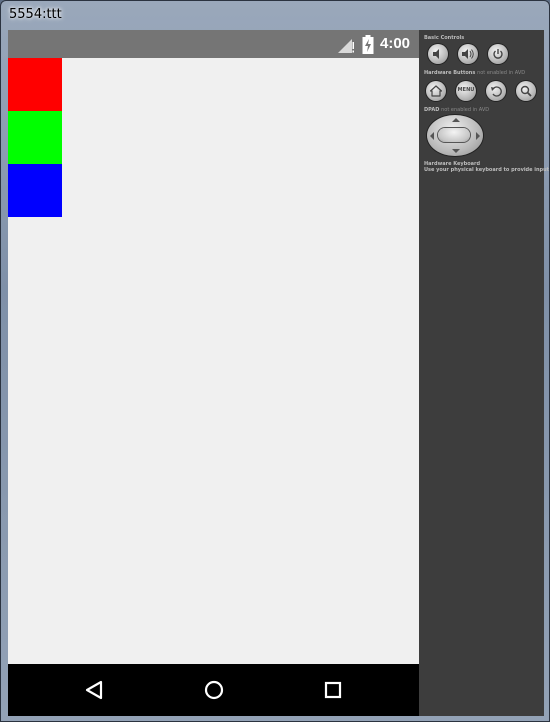 The height and width of the screenshot is (722, 550). What do you see at coordinates (35, 190) in the screenshot?
I see `blue-box` at bounding box center [35, 190].